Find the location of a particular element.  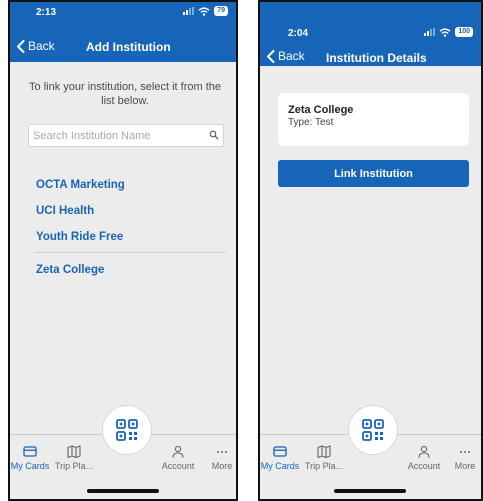

page-title: Add Institution is located at coordinates (128, 47).